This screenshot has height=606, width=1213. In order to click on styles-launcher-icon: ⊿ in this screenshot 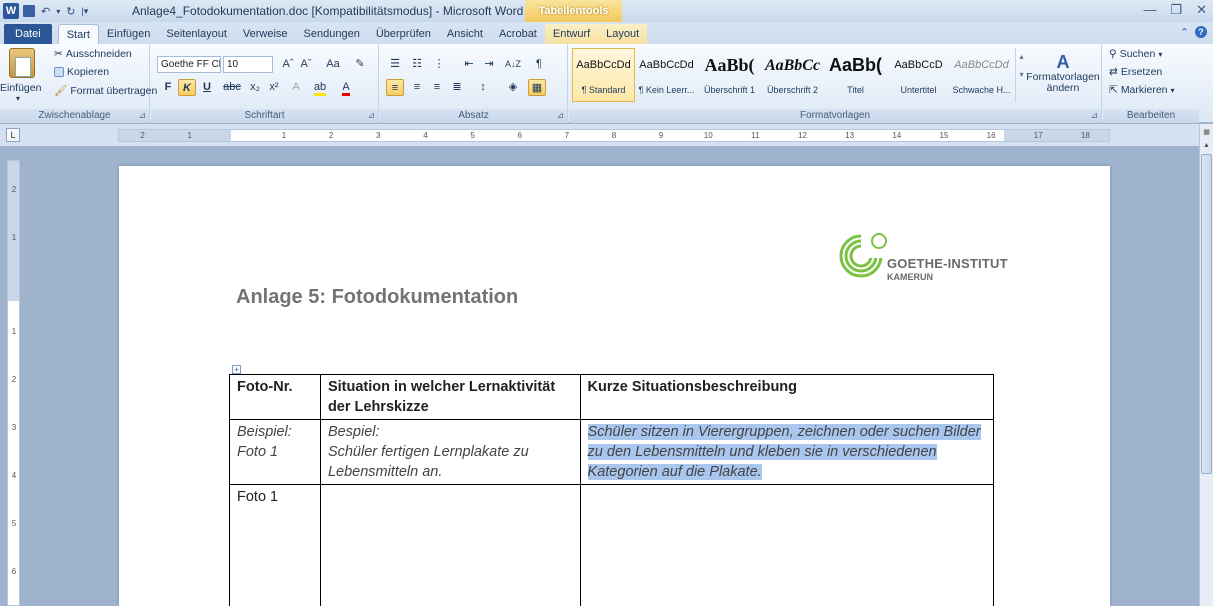, I will do `click(1094, 115)`.